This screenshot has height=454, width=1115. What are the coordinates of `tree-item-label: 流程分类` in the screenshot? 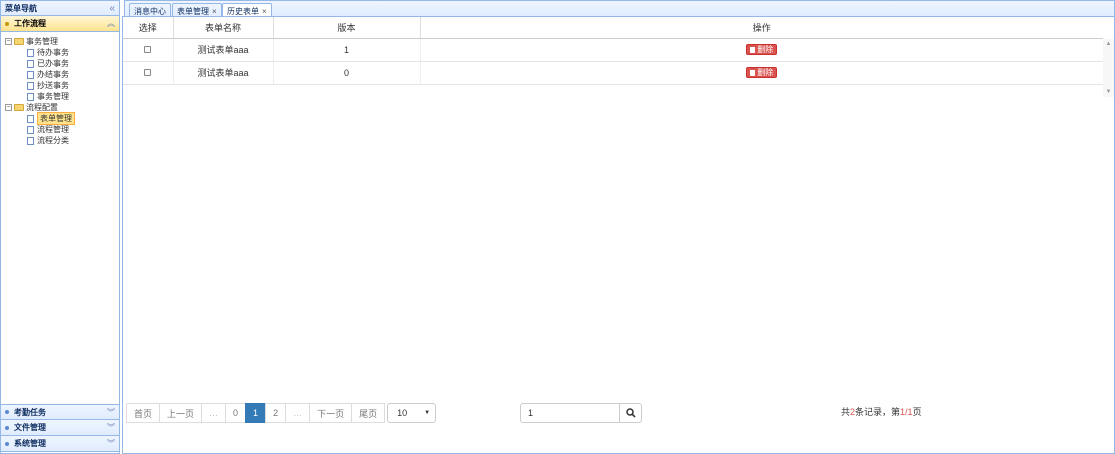 It's located at (53, 140).